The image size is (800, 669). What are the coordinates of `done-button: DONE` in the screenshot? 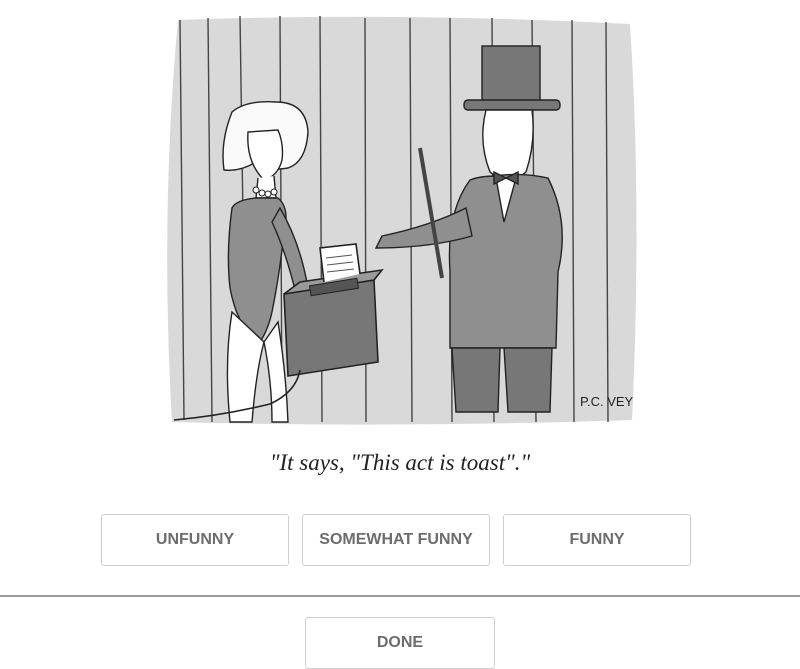 It's located at (400, 643).